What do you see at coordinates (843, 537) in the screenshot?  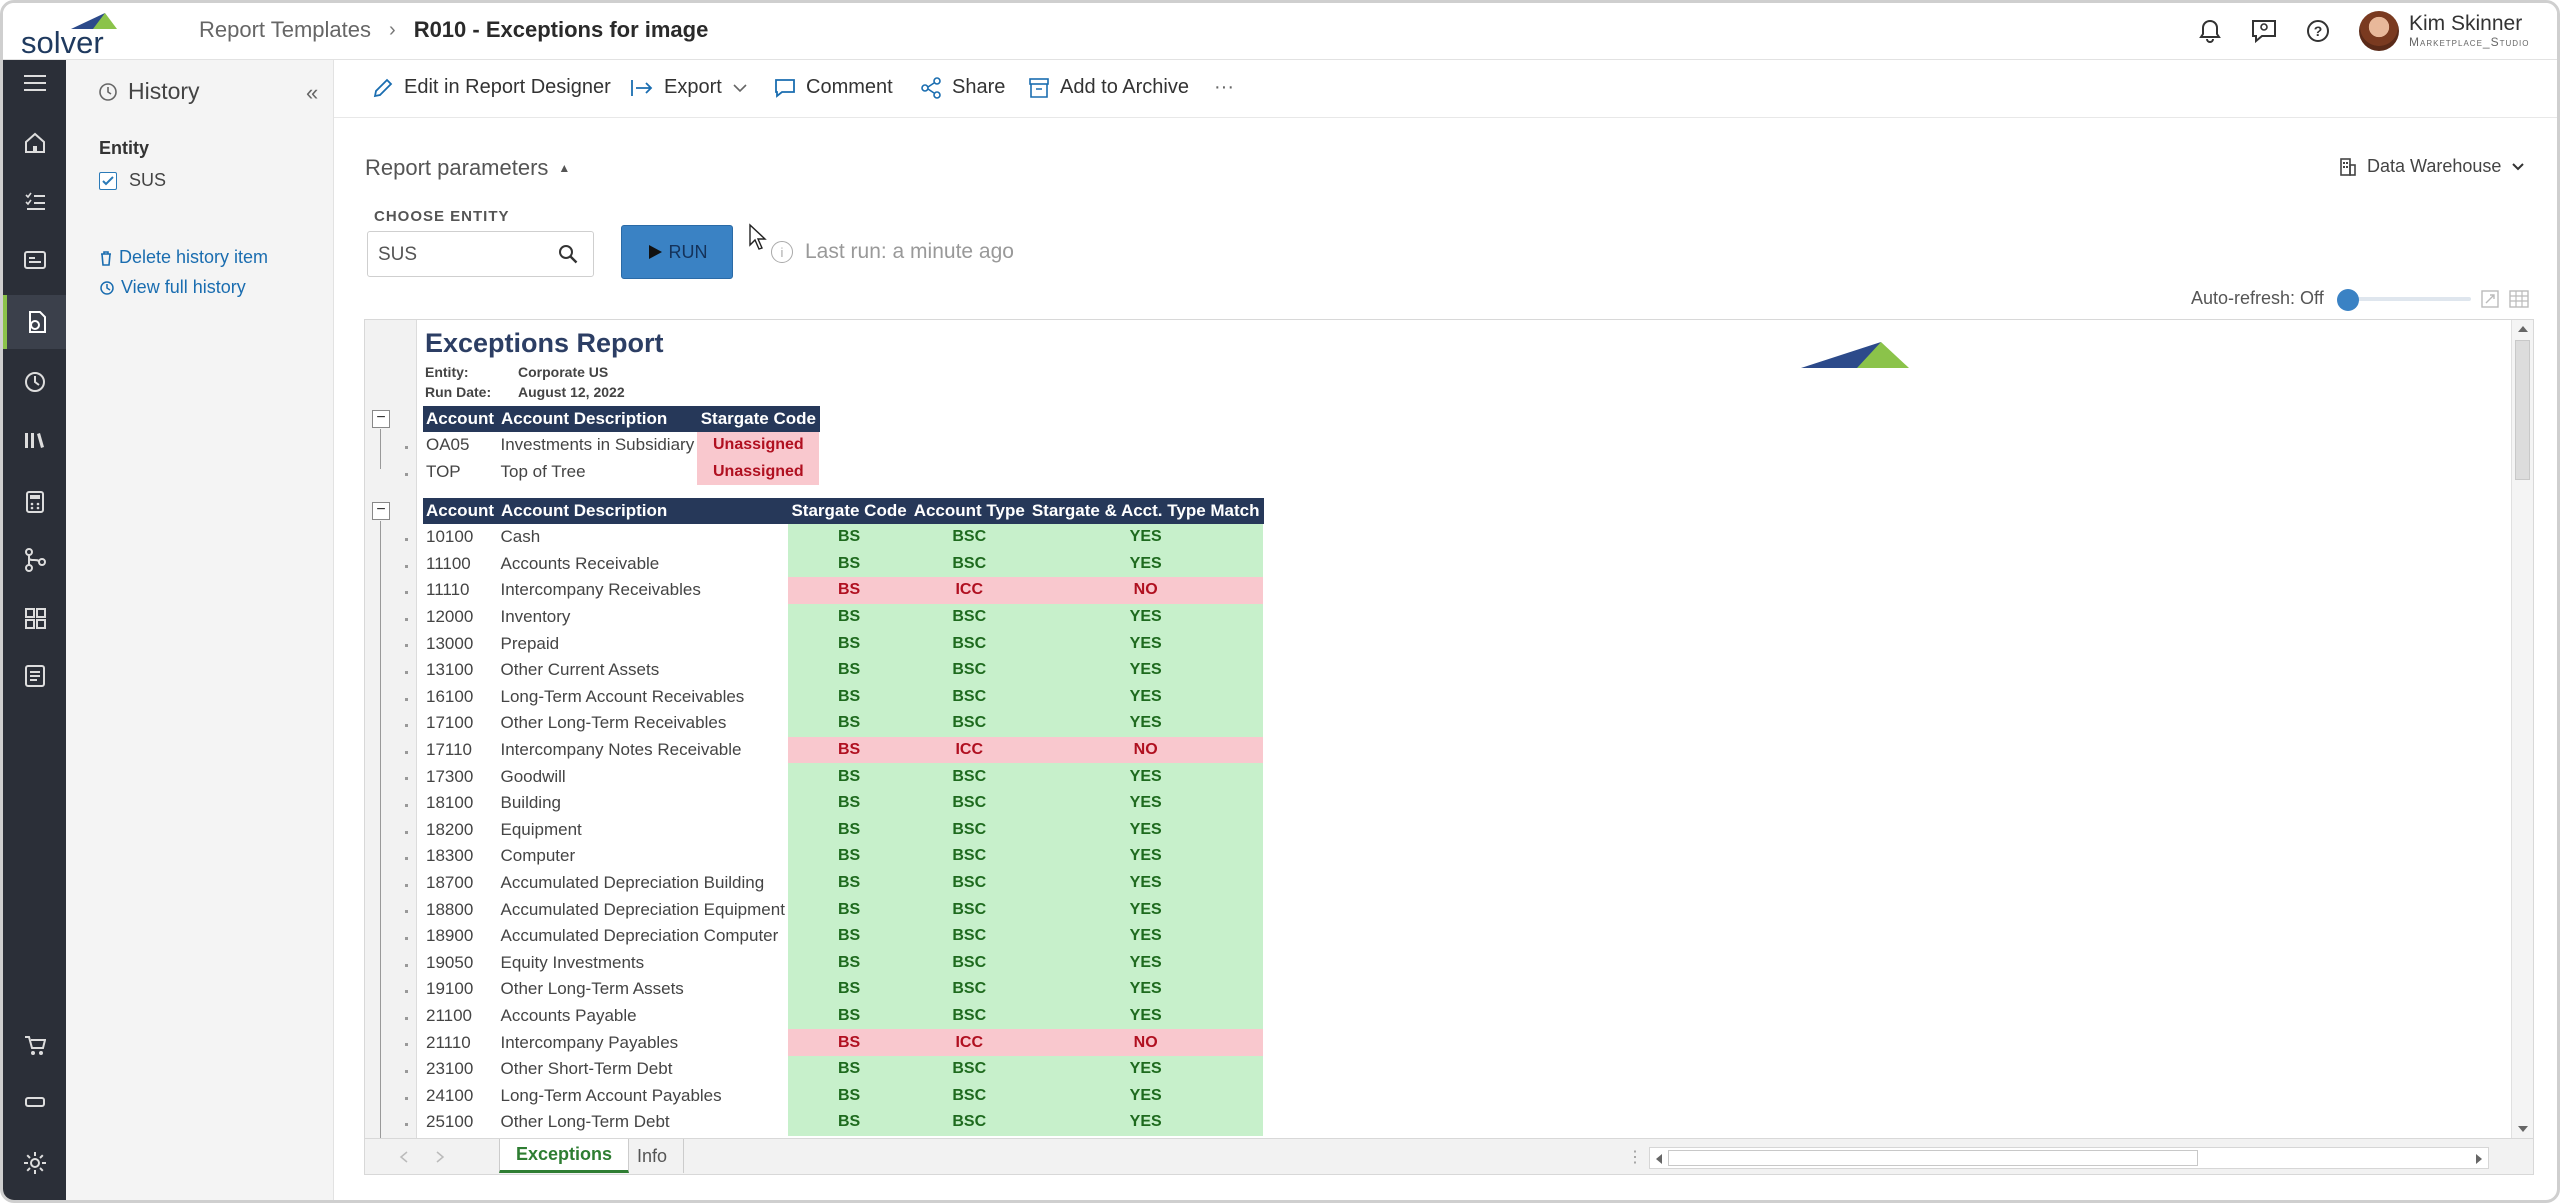 I see `table-row: 10100 Cash BS BSC YES` at bounding box center [843, 537].